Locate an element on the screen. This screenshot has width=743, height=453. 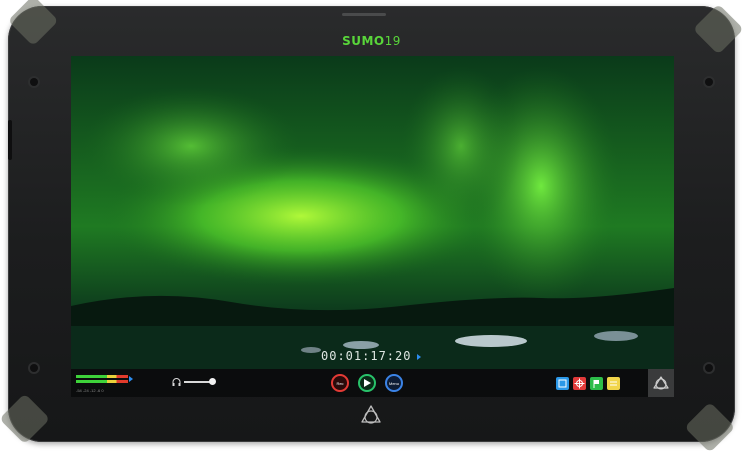
waveform-icon is located at coordinates (562, 383).